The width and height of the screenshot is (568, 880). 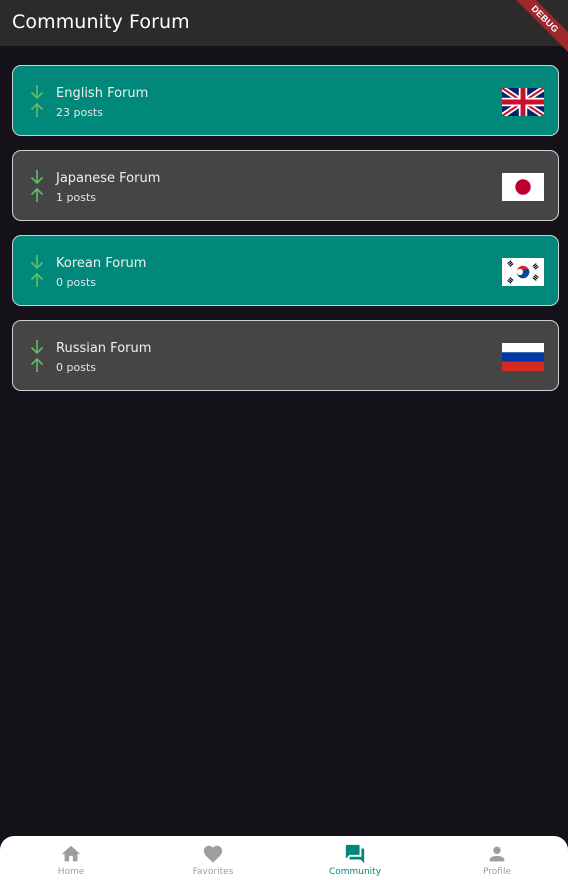 I want to click on forum-post-count: 1 posts, so click(x=76, y=197).